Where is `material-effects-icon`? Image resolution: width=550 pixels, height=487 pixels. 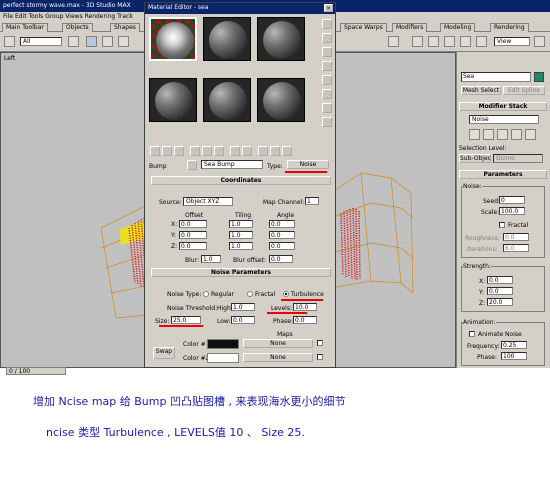
material-effects-icon is located at coordinates (235, 151).